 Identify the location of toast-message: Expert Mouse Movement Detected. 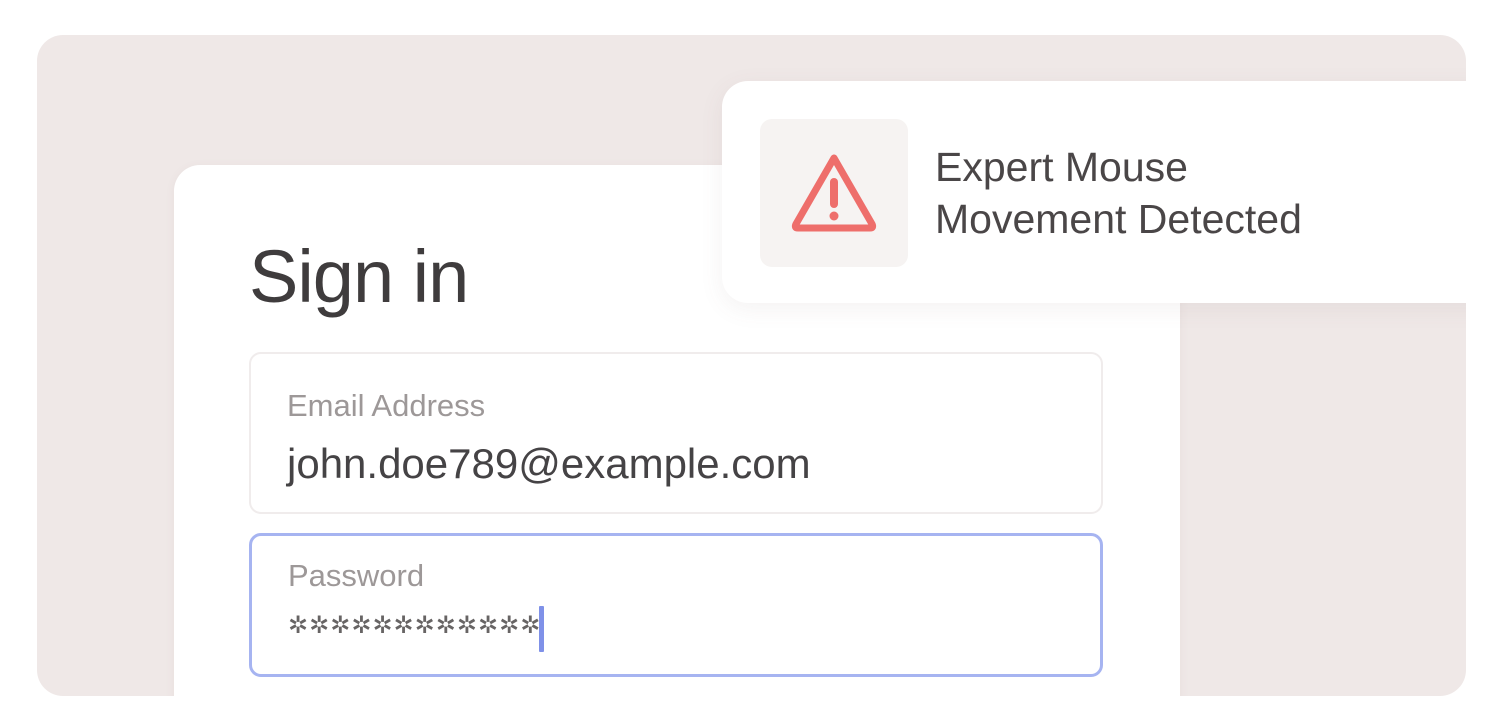
(1118, 193).